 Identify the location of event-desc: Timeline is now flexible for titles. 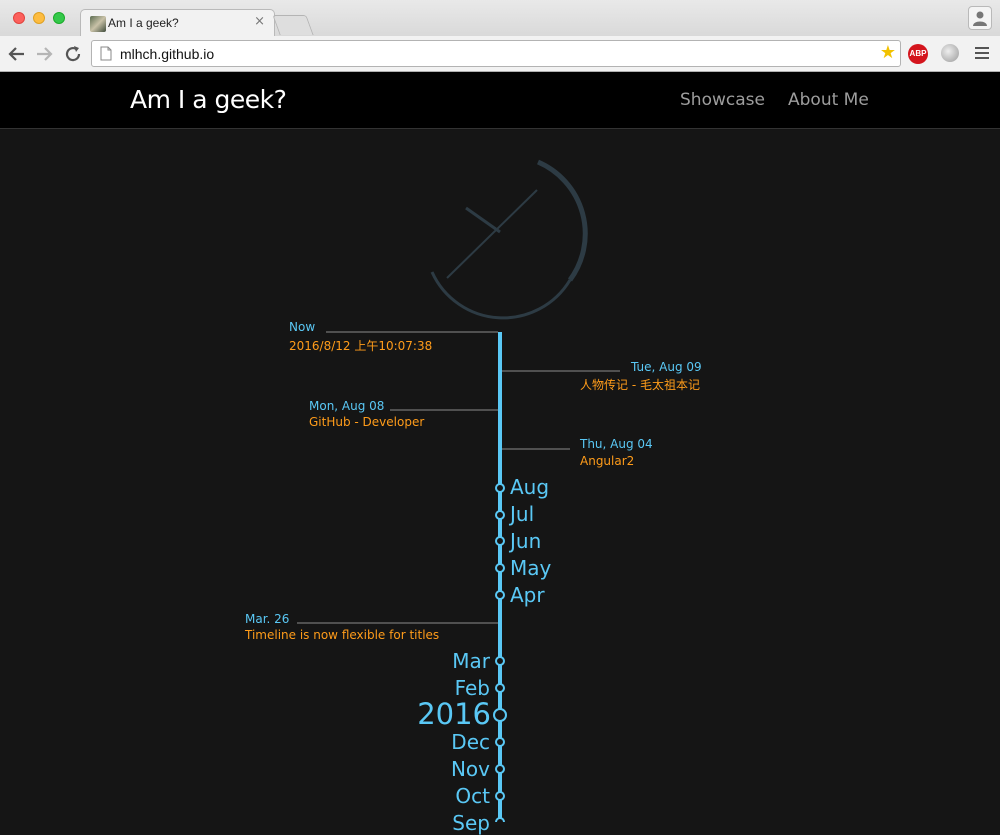
(342, 635).